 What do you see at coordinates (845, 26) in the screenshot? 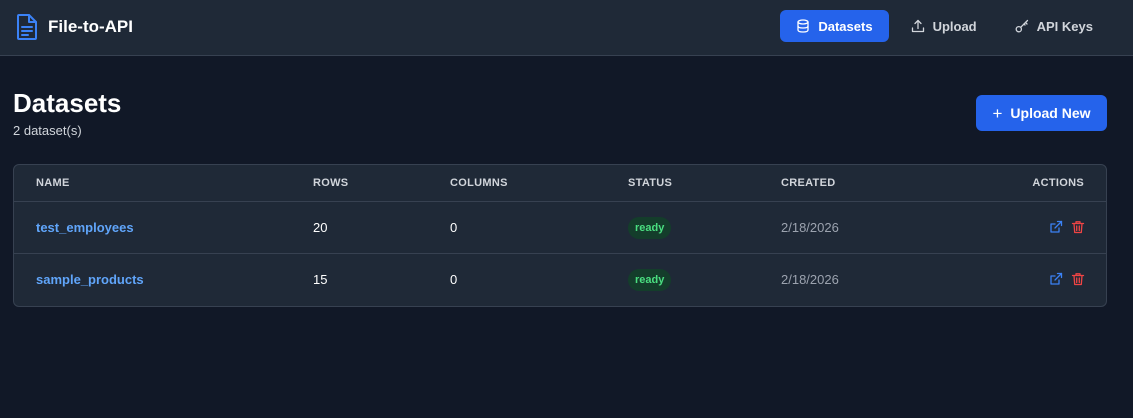
I see `nav-datasets-label: Datasets` at bounding box center [845, 26].